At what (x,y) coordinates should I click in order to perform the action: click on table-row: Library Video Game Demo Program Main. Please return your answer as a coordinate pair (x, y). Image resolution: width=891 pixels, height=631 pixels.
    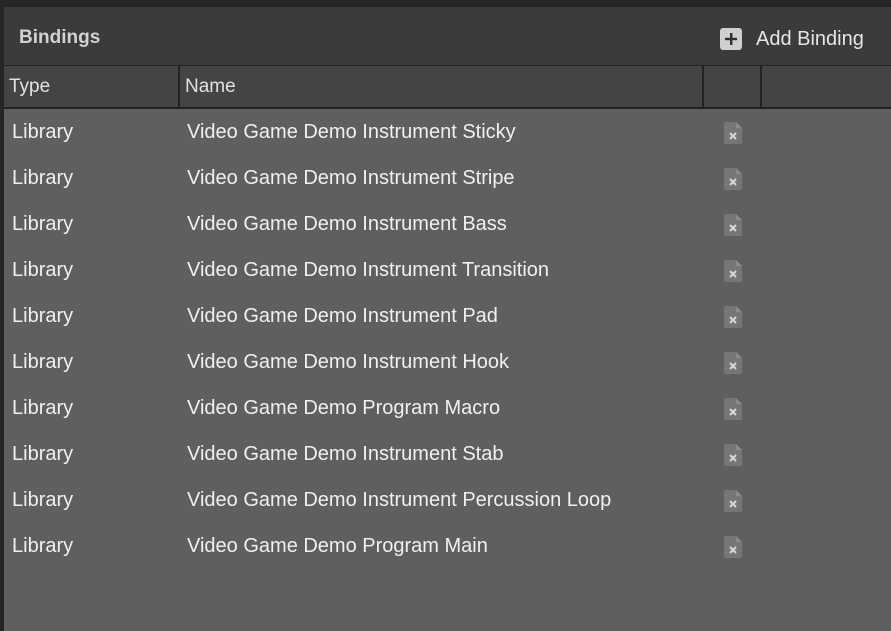
    Looking at the image, I should click on (447, 546).